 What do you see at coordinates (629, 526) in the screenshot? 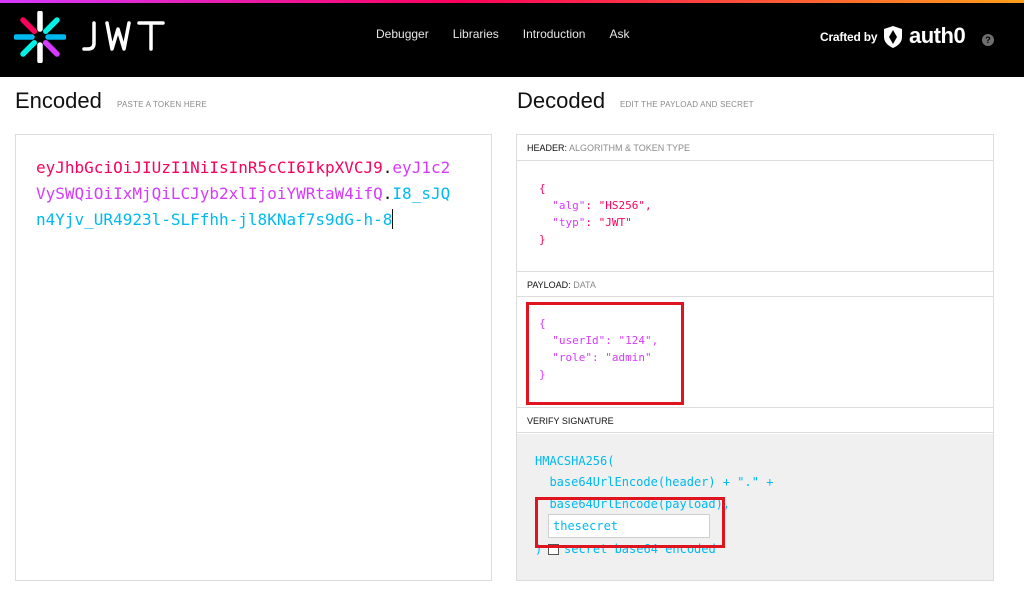
I see `secret-input` at bounding box center [629, 526].